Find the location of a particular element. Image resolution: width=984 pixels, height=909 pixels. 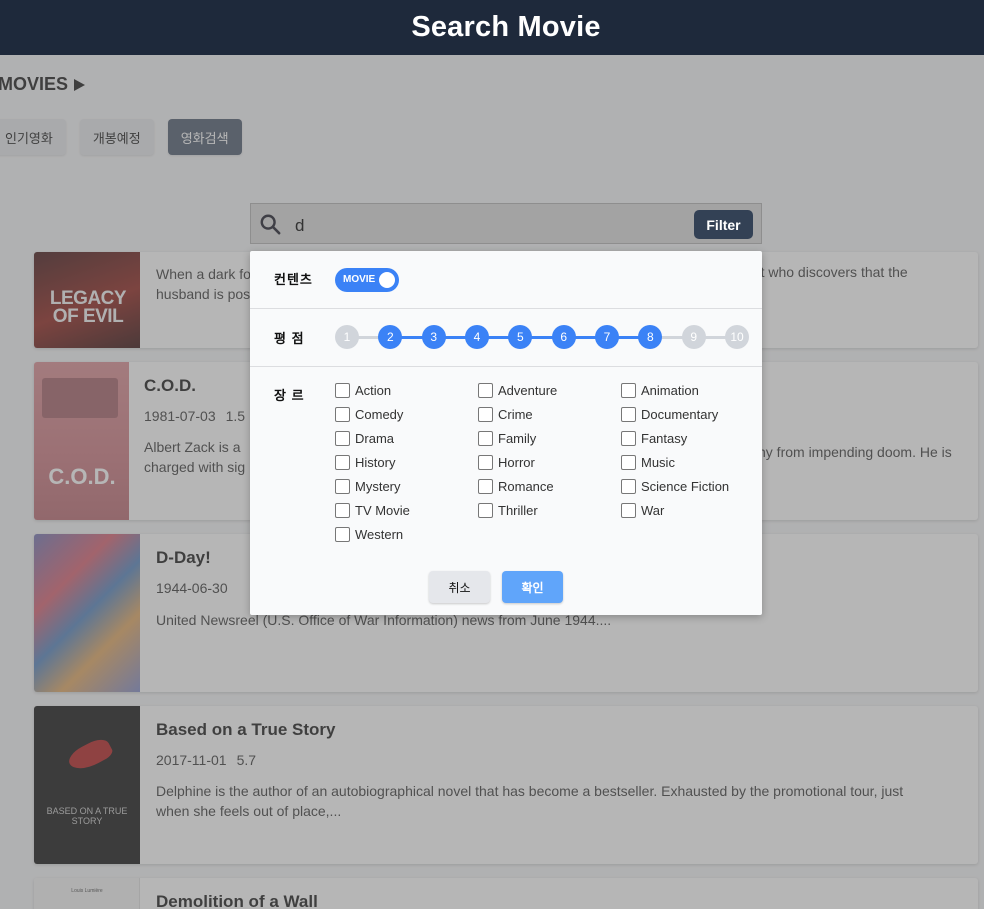

genre-label-text: Animation is located at coordinates (670, 390).